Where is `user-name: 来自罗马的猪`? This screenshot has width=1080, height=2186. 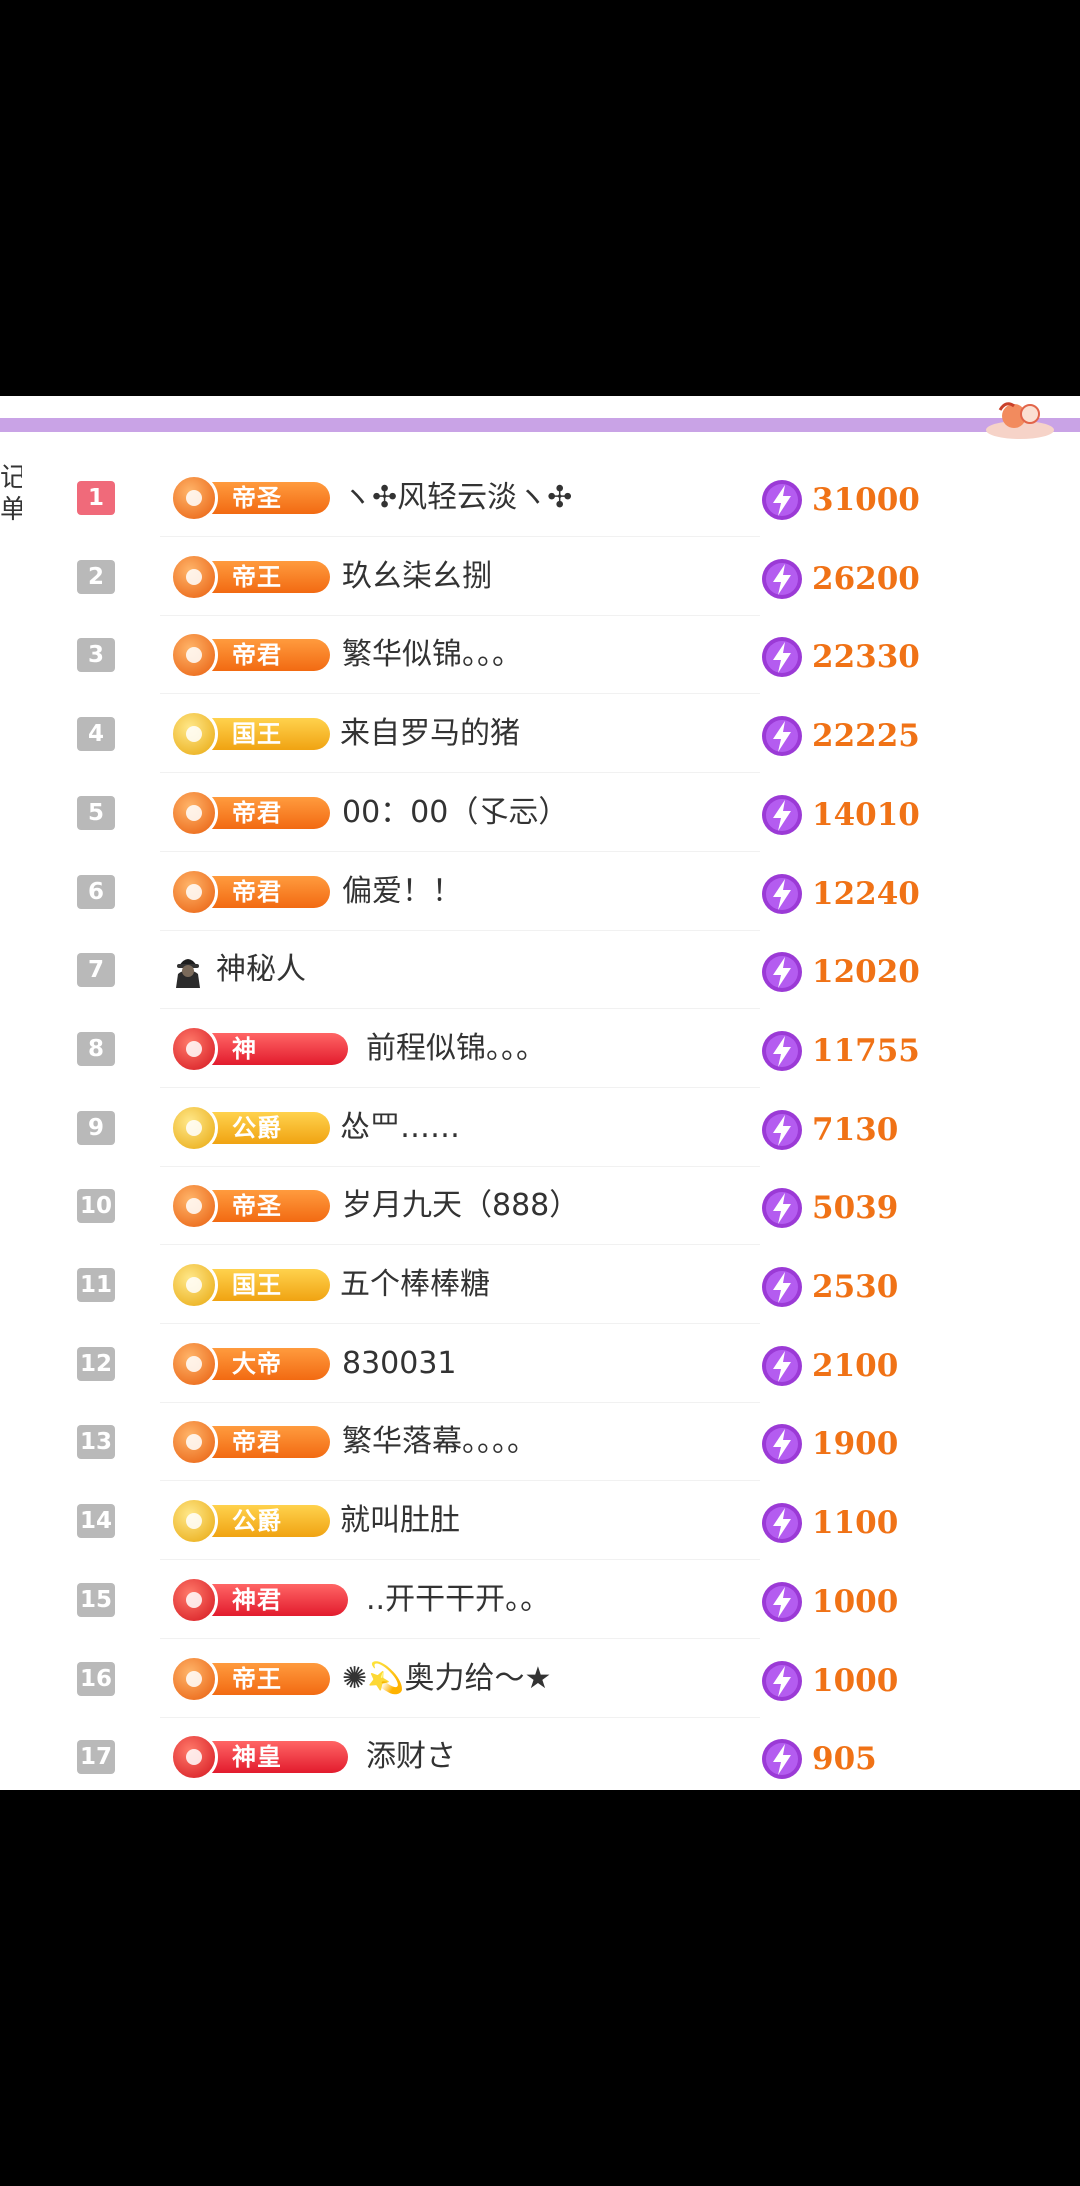 user-name: 来自罗马的猪 is located at coordinates (430, 734).